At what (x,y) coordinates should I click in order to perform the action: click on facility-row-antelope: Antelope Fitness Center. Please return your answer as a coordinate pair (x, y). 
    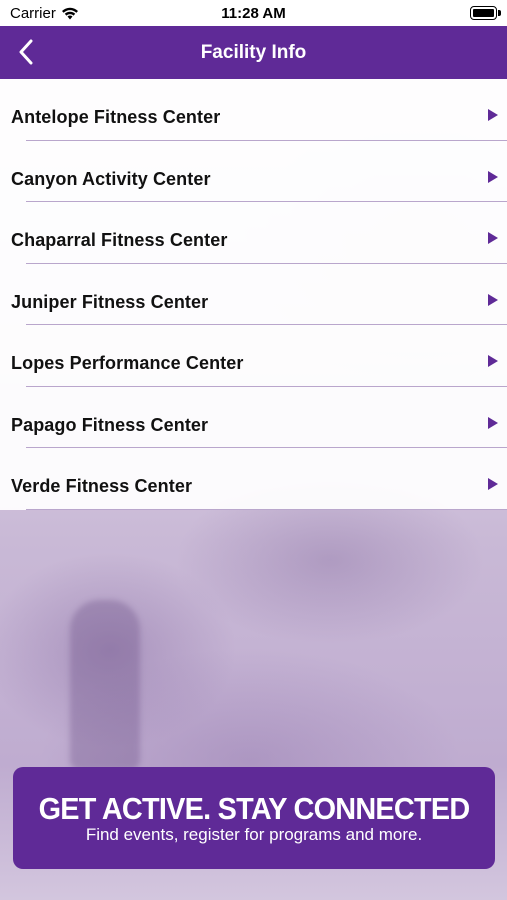
    Looking at the image, I should click on (253, 110).